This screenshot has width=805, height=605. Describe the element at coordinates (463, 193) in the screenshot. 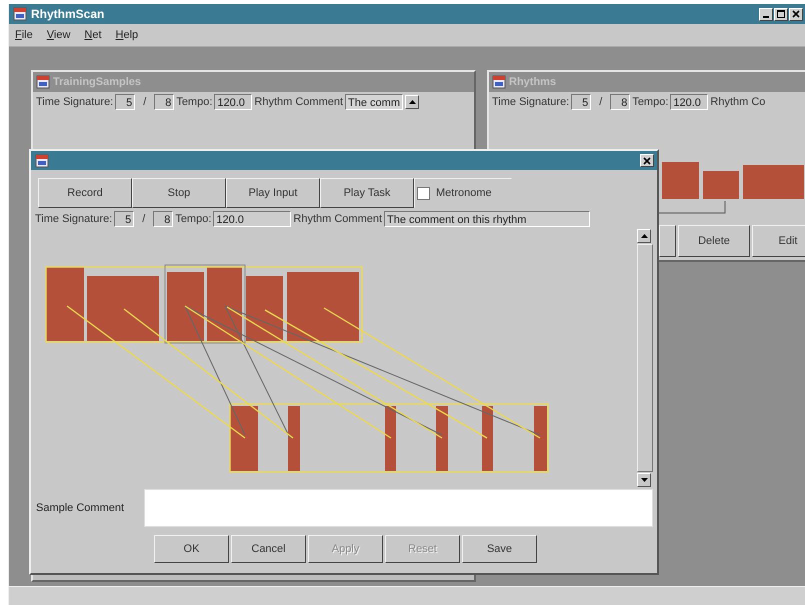

I see `metronome-checkbox: Metronome` at that location.